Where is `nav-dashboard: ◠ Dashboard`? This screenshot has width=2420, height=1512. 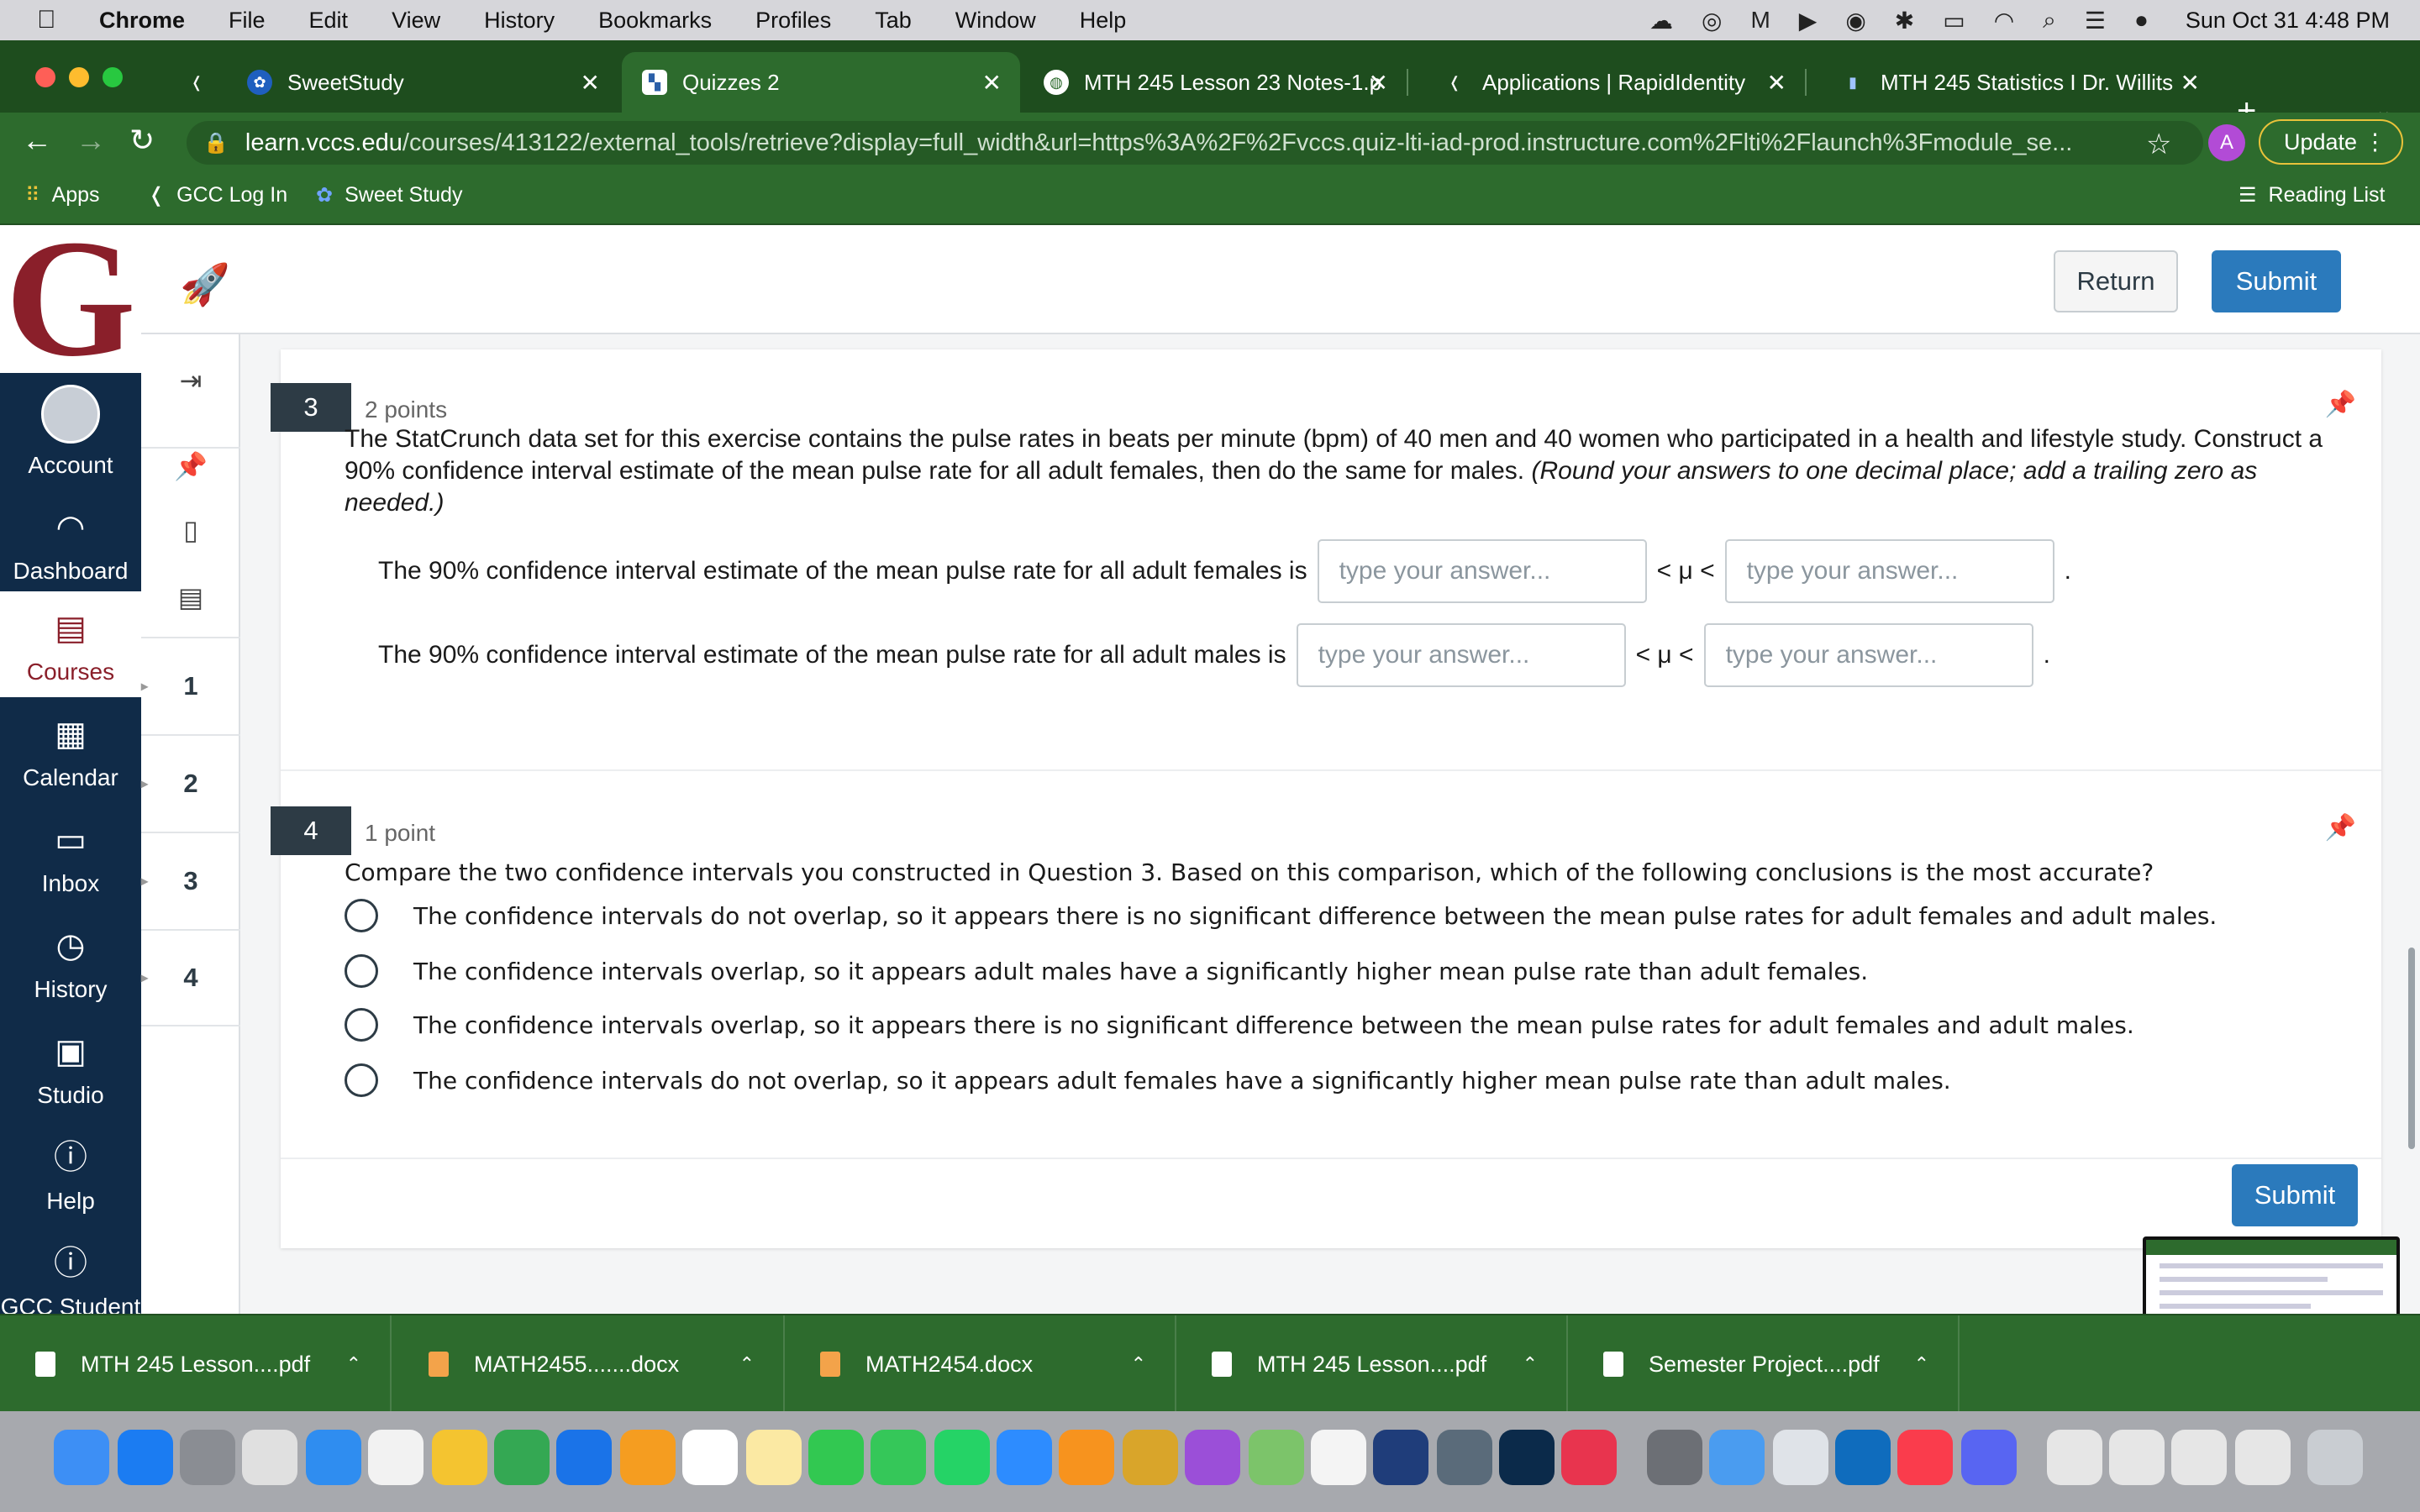 nav-dashboard: ◠ Dashboard is located at coordinates (70, 544).